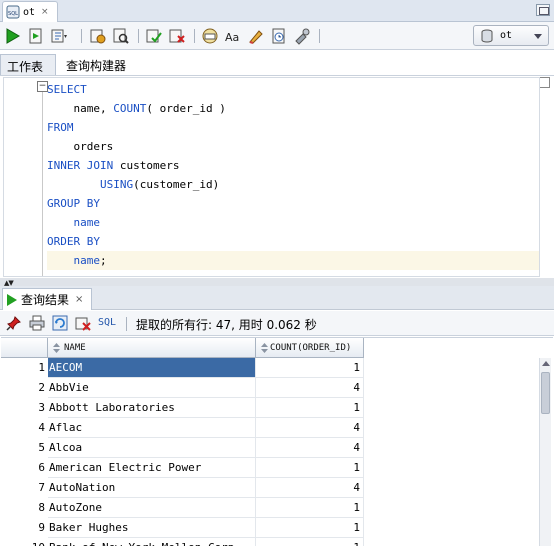  I want to click on row-number: 4, so click(24, 428).